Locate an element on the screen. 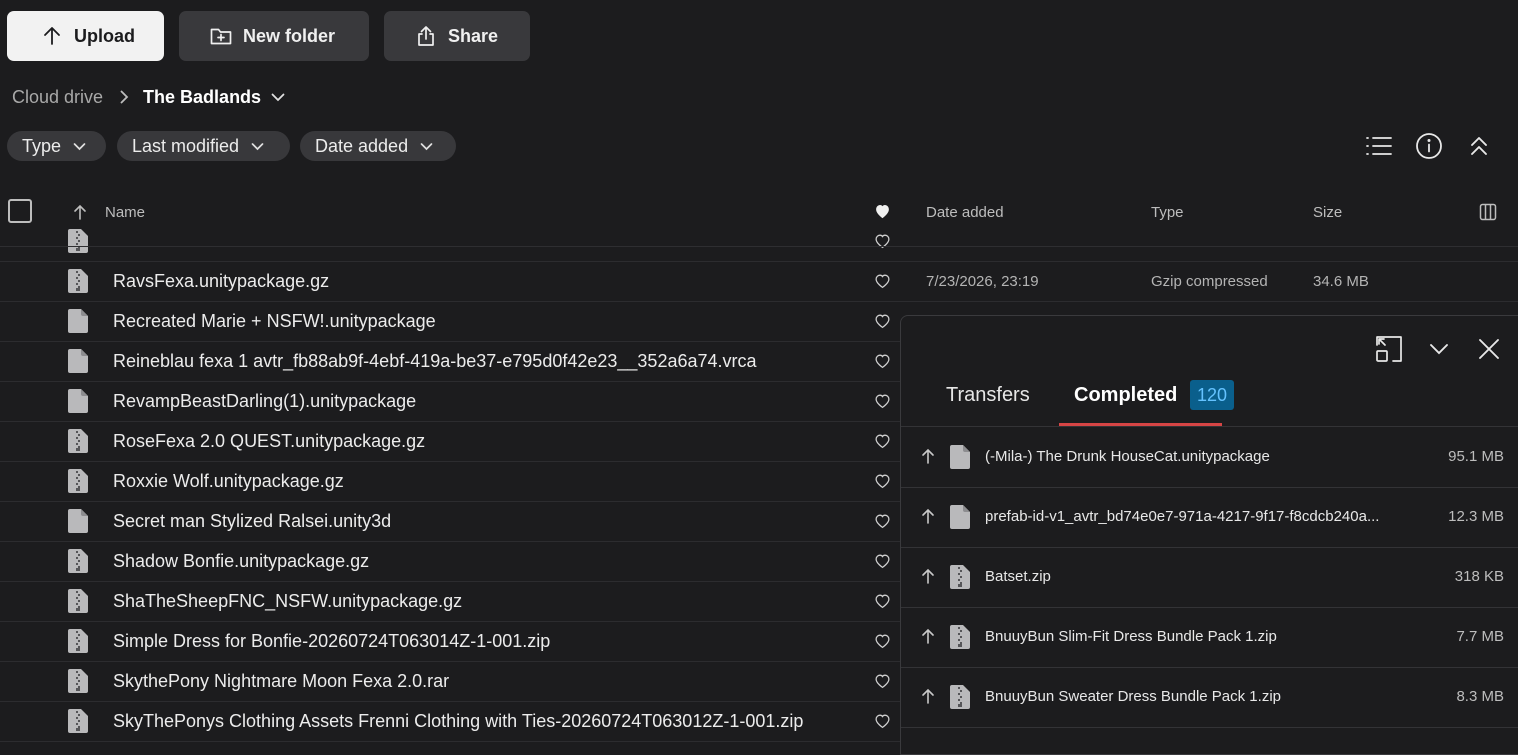  column-header-type: Type is located at coordinates (1167, 212).